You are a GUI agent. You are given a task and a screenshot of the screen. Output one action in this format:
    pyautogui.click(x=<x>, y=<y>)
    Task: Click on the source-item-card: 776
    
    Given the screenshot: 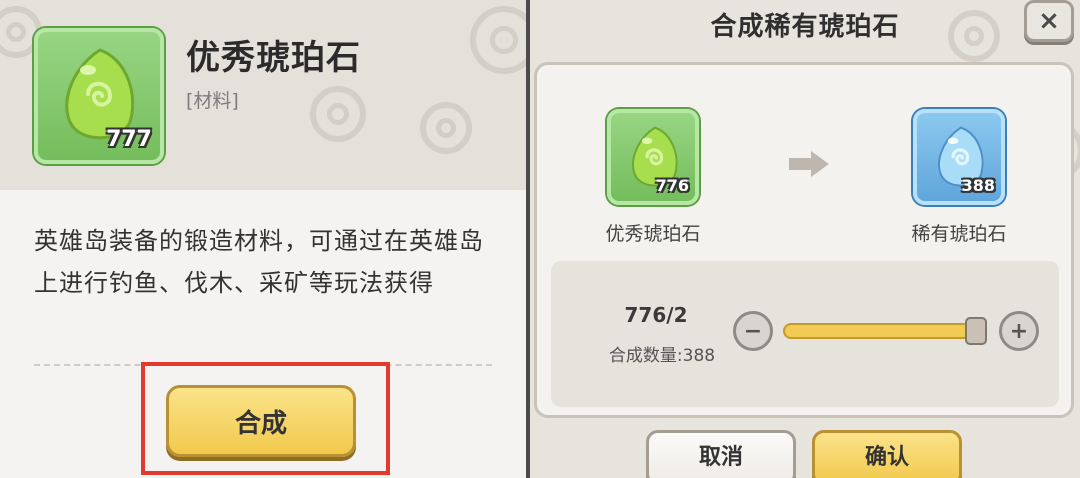 What is the action you would take?
    pyautogui.click(x=653, y=157)
    